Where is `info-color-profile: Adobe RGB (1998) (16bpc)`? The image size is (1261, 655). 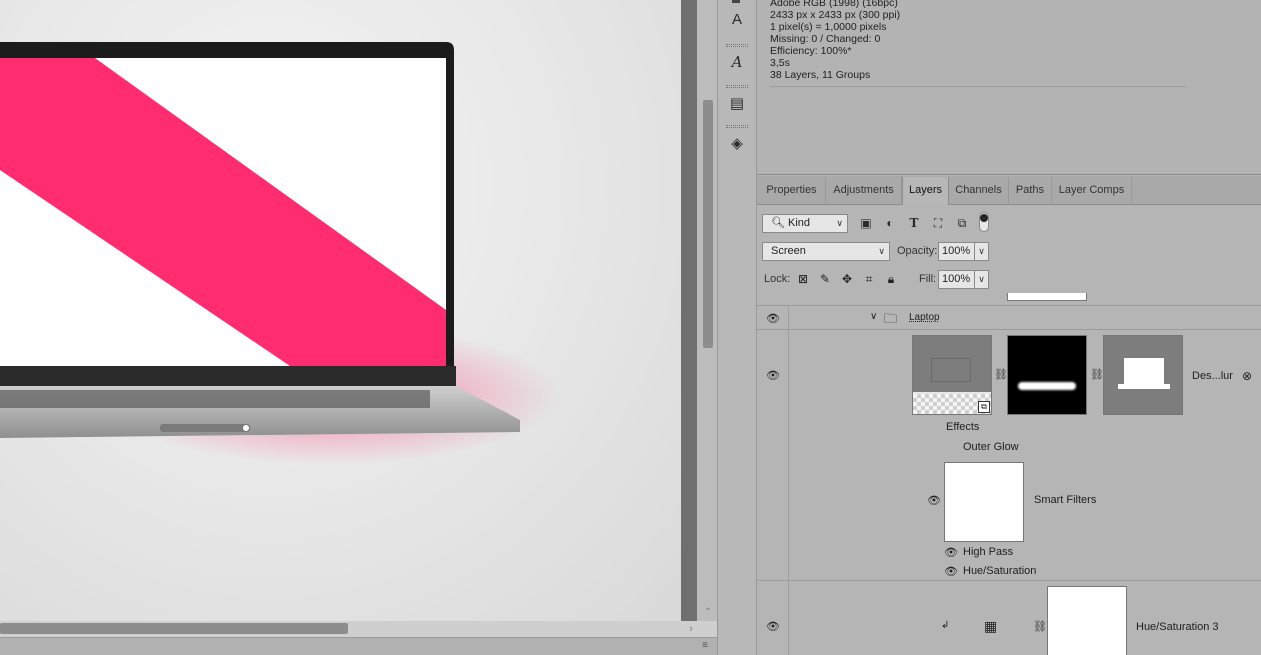
info-color-profile: Adobe RGB (1998) (16bpc) is located at coordinates (834, 4).